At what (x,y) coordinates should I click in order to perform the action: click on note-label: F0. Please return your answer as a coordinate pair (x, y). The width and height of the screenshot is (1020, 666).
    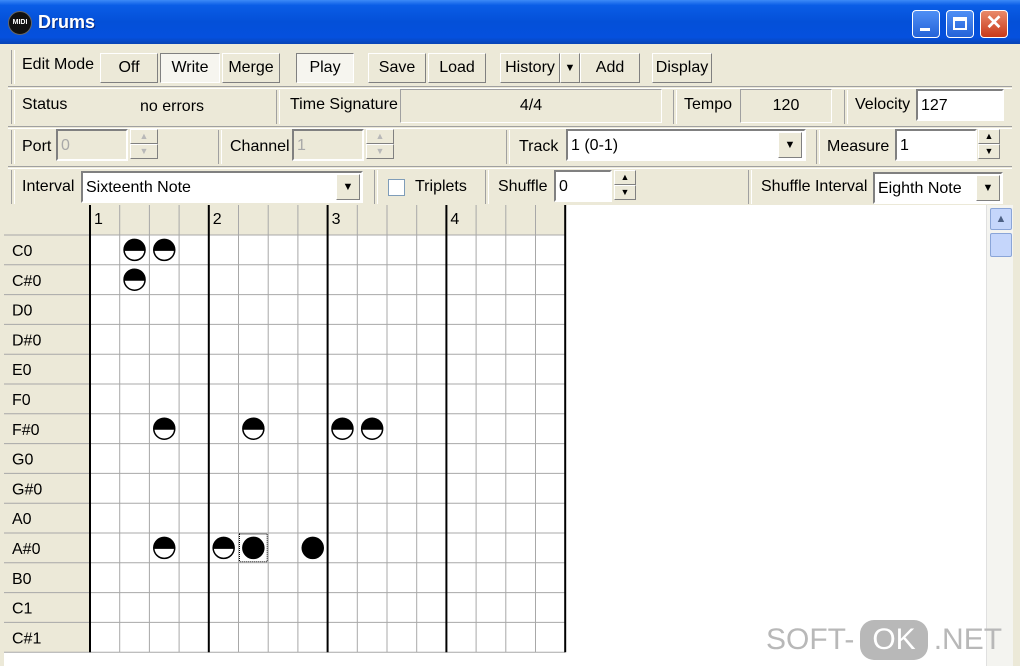
    Looking at the image, I should click on (21, 400).